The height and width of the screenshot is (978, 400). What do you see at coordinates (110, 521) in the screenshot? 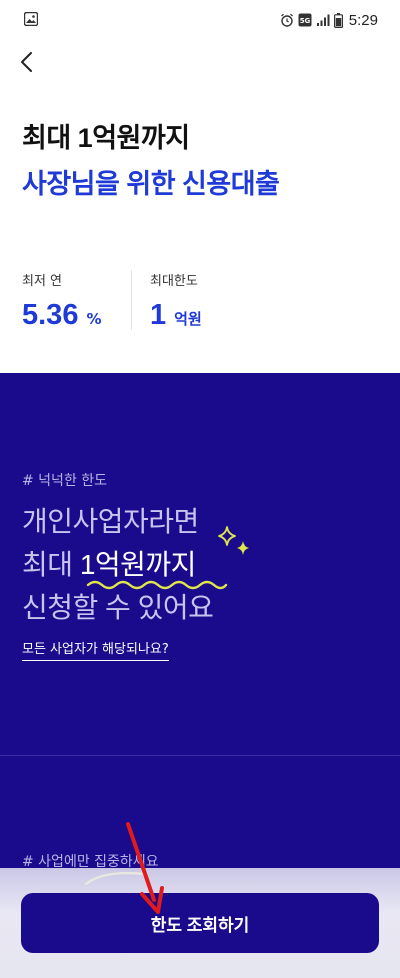
I see `promo-line-1: 개인사업자라면` at bounding box center [110, 521].